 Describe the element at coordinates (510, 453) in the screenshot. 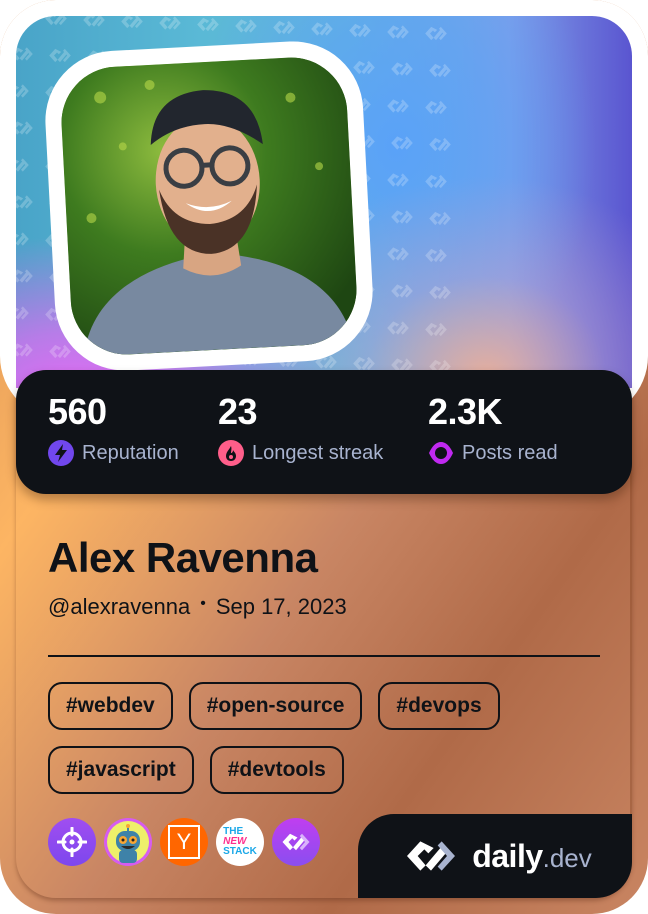

I see `posts-read-label: Posts read` at that location.